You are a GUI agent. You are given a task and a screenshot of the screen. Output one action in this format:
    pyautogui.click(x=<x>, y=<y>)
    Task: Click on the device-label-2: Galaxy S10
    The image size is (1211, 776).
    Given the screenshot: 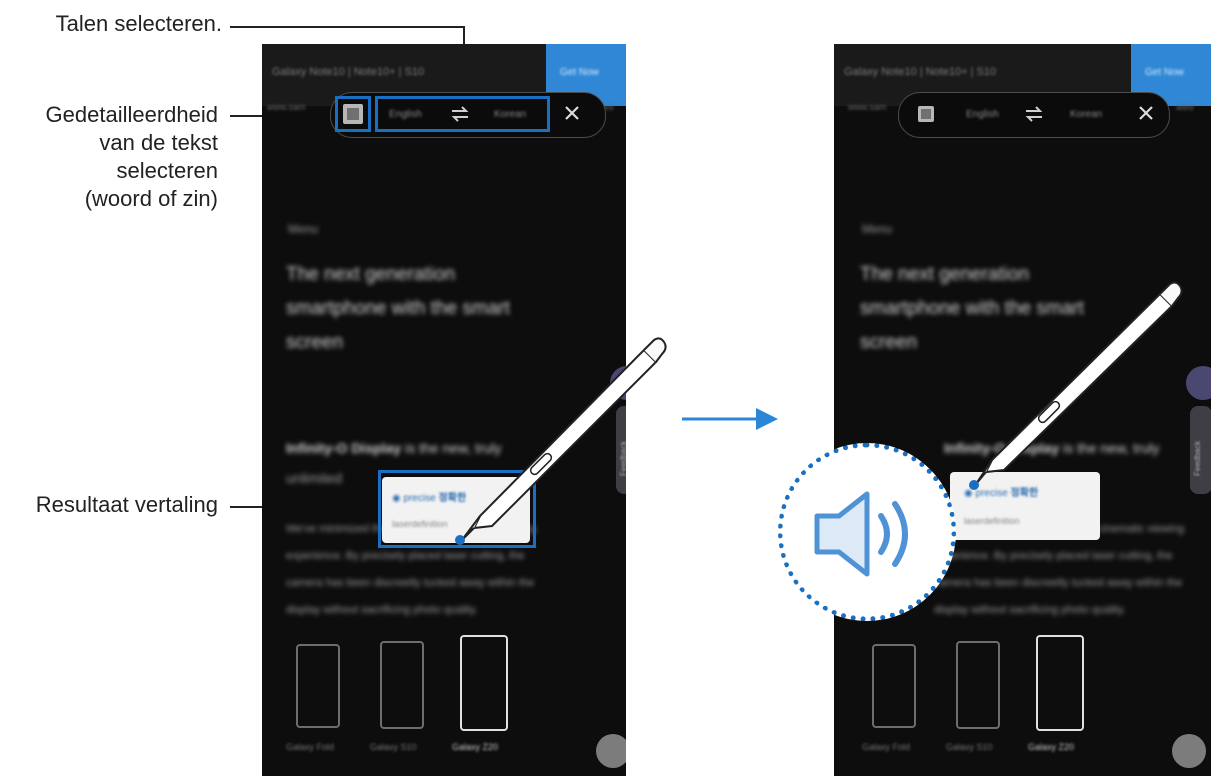 What is the action you would take?
    pyautogui.click(x=393, y=747)
    